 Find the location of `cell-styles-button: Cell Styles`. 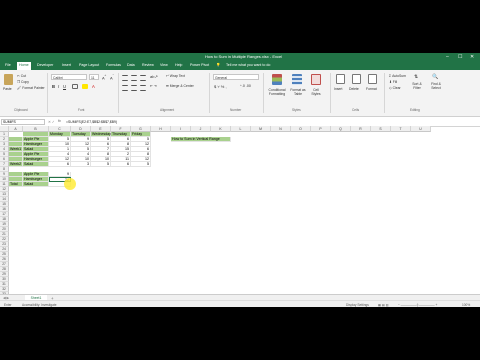

cell-styles-button: Cell Styles is located at coordinates (316, 92).